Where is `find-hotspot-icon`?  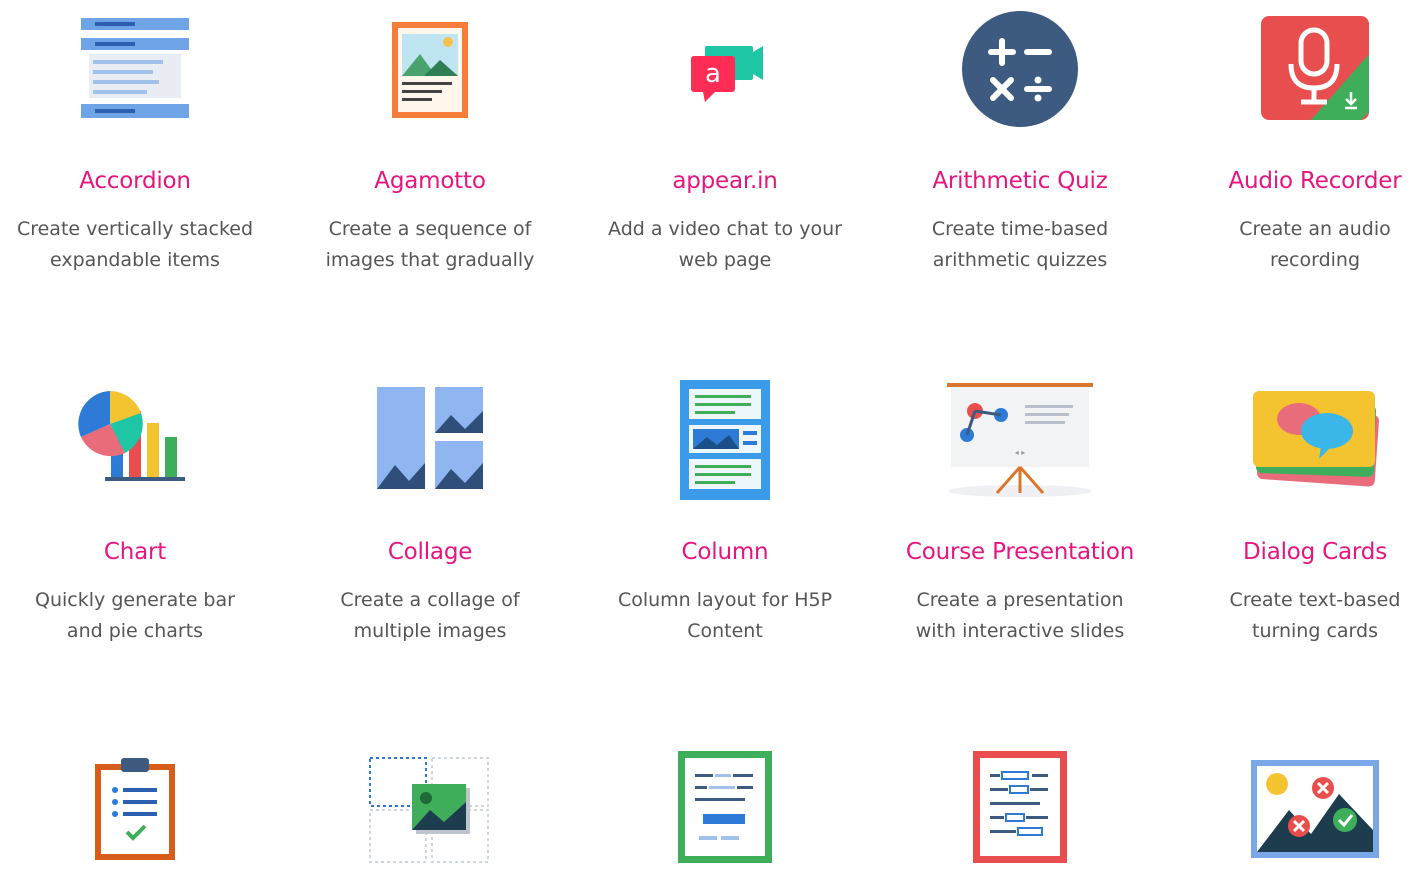 find-hotspot-icon is located at coordinates (1315, 809).